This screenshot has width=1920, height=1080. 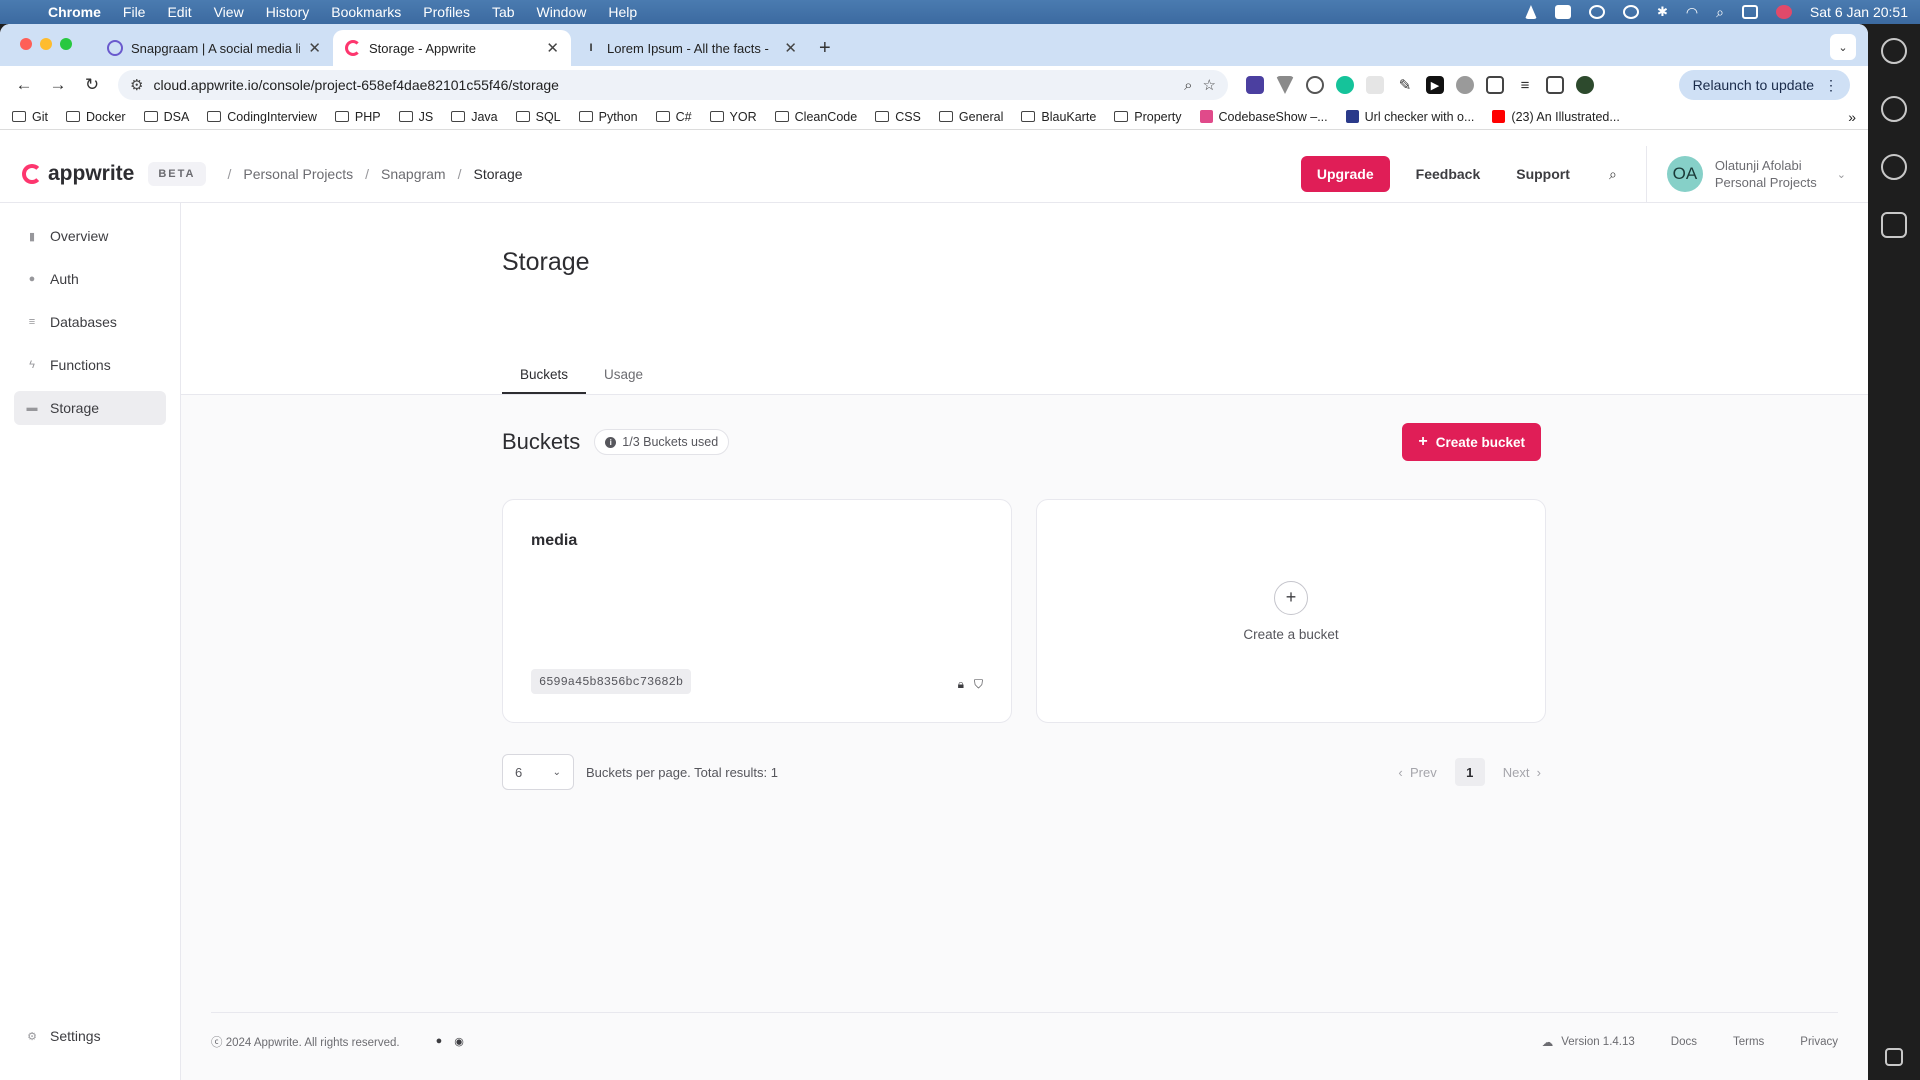 What do you see at coordinates (179, 12) in the screenshot?
I see `menu-edit: Edit` at bounding box center [179, 12].